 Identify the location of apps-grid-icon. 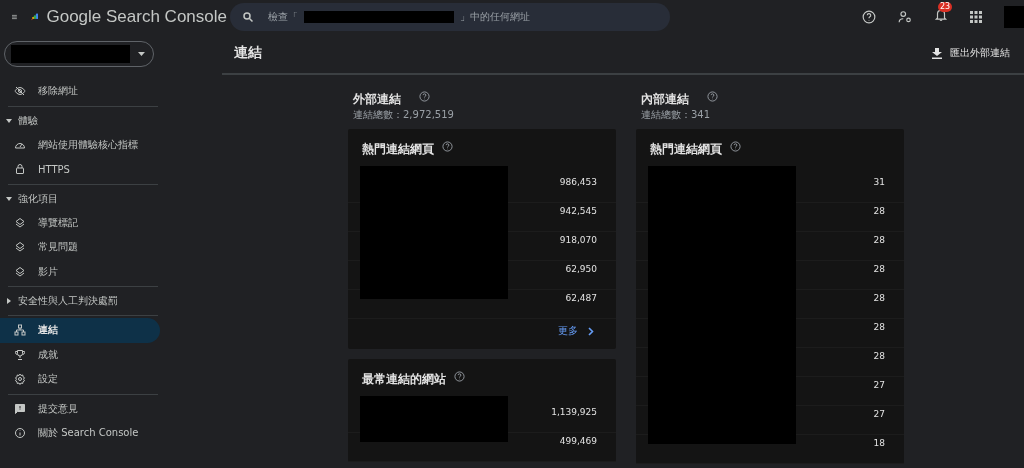
(976, 16).